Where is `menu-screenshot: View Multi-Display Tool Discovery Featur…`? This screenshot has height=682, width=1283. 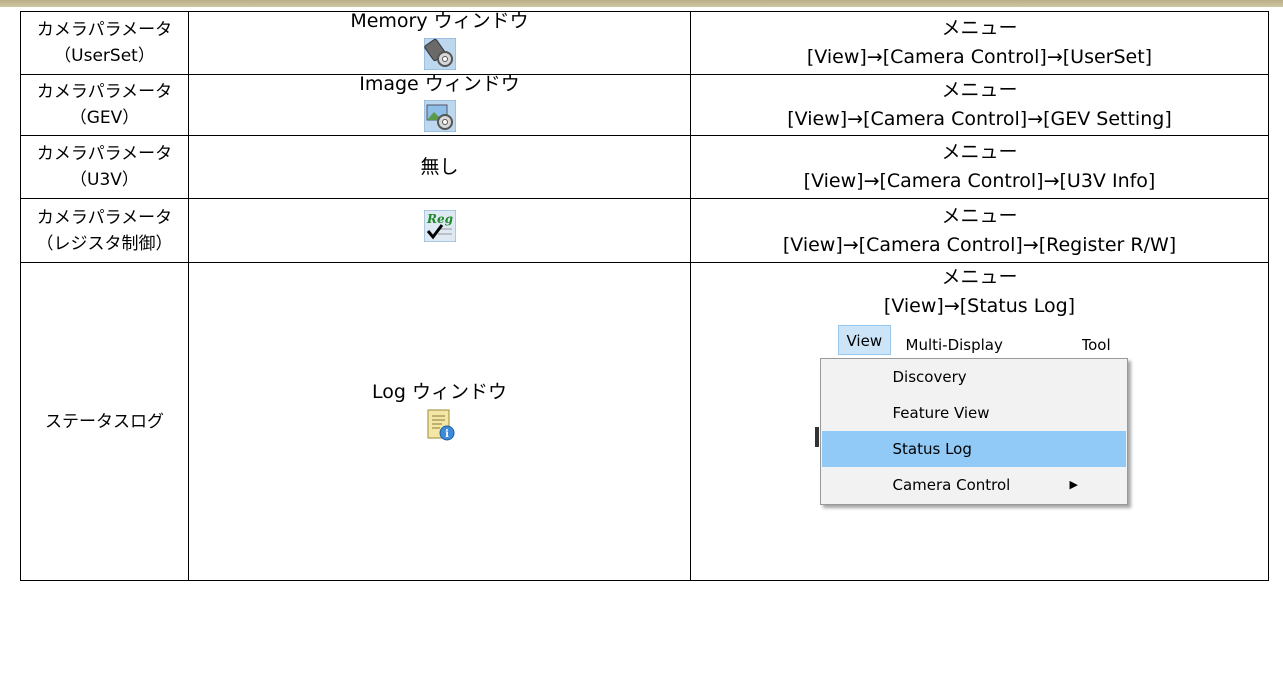 menu-screenshot: View Multi-Display Tool Discovery Featur… is located at coordinates (977, 420).